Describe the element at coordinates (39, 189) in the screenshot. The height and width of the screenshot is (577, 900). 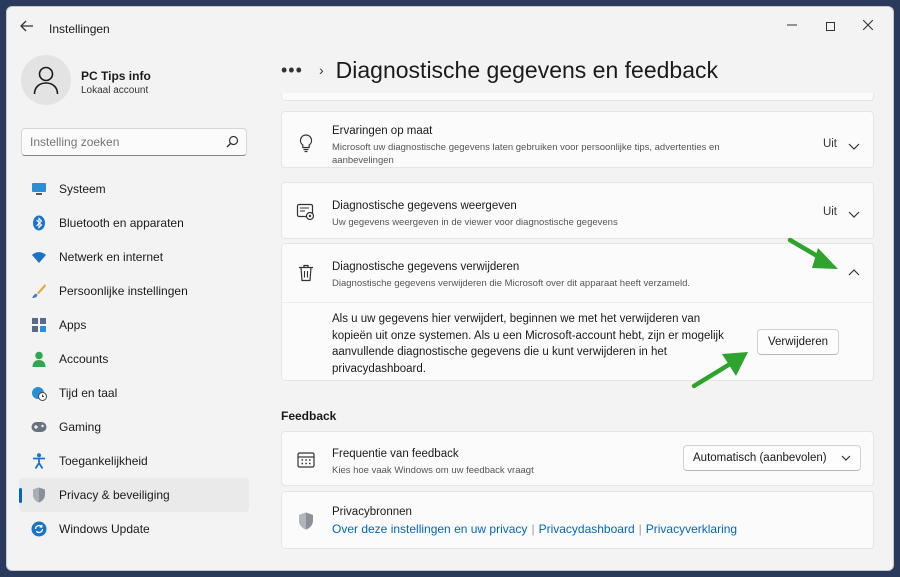
I see `monitor-icon` at that location.